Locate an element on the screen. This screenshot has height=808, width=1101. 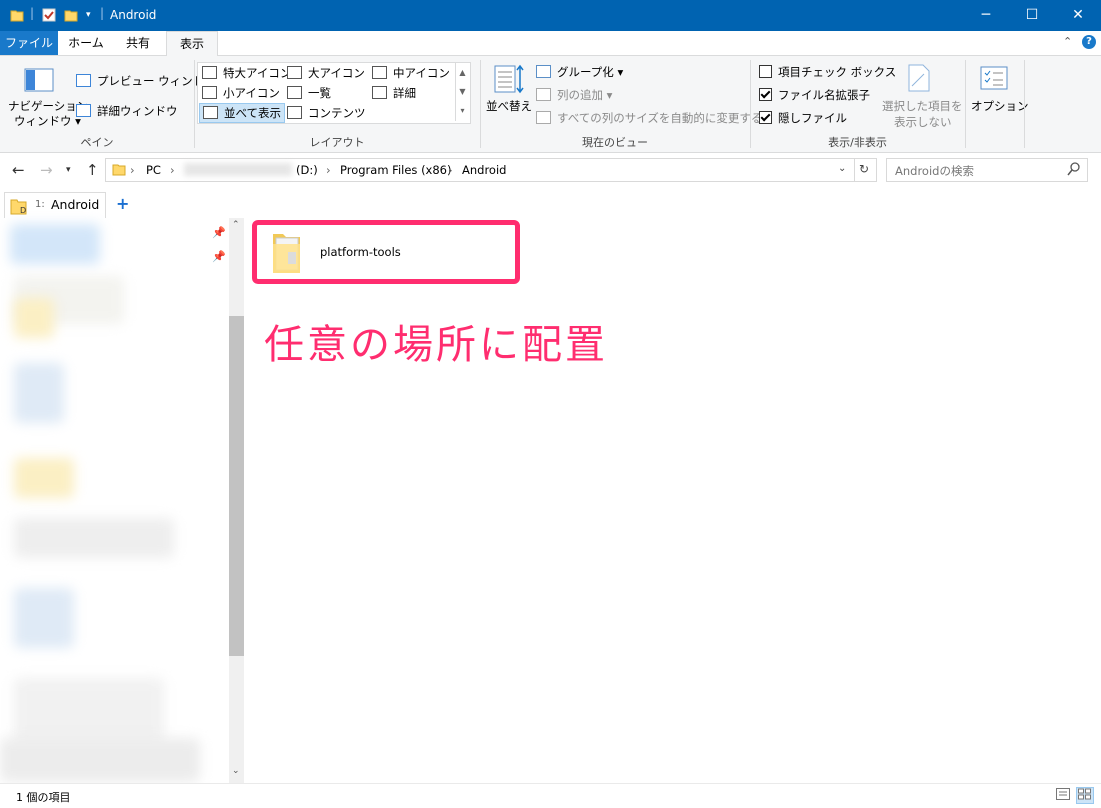
add-columns-button: 列の追加 ▾ is located at coordinates (574, 95).